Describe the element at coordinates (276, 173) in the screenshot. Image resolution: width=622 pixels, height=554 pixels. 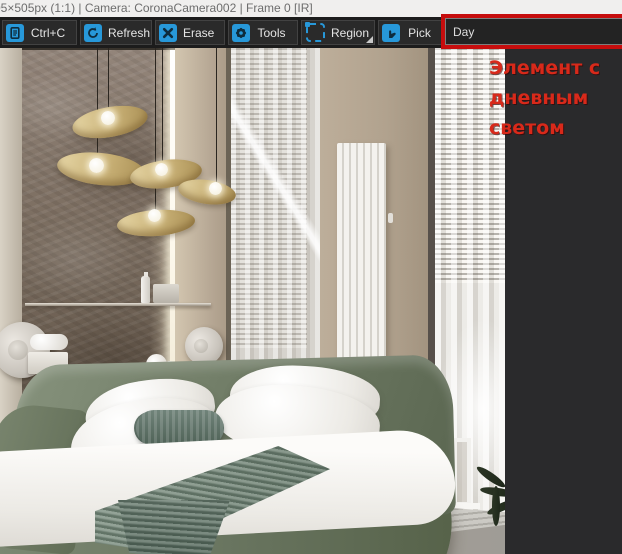
I see `light-streak` at that location.